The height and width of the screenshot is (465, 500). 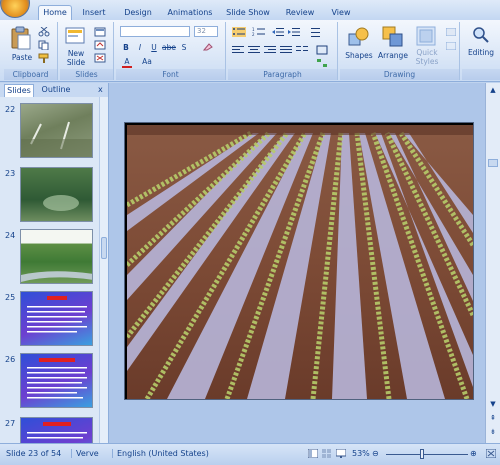 I want to click on justify-icon, so click(x=286, y=51).